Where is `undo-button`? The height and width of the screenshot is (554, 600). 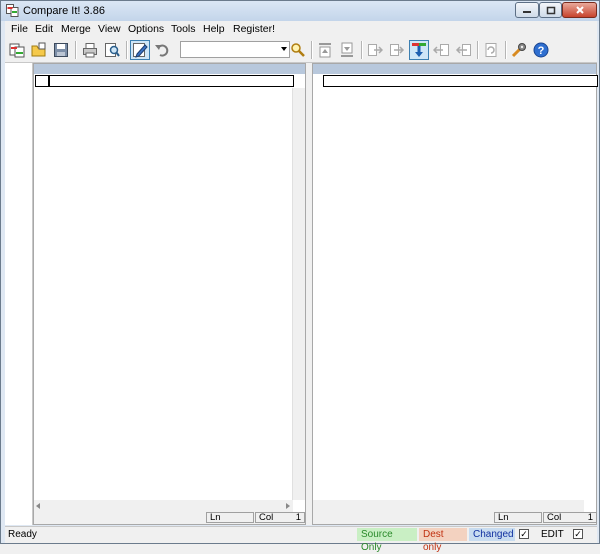
undo-button is located at coordinates (162, 50).